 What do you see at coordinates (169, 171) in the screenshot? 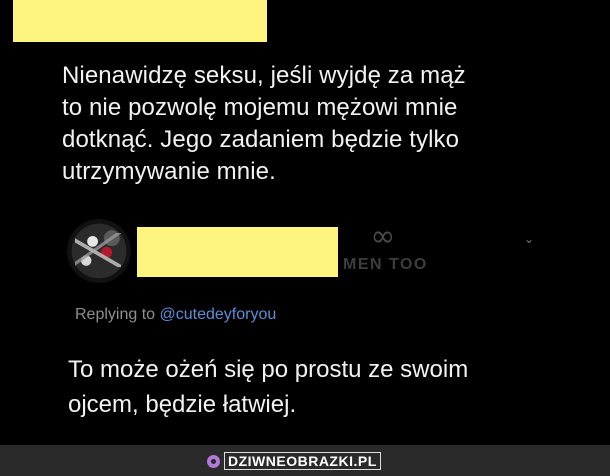
I see `tweet-line: utrzymywanie mnie.` at bounding box center [169, 171].